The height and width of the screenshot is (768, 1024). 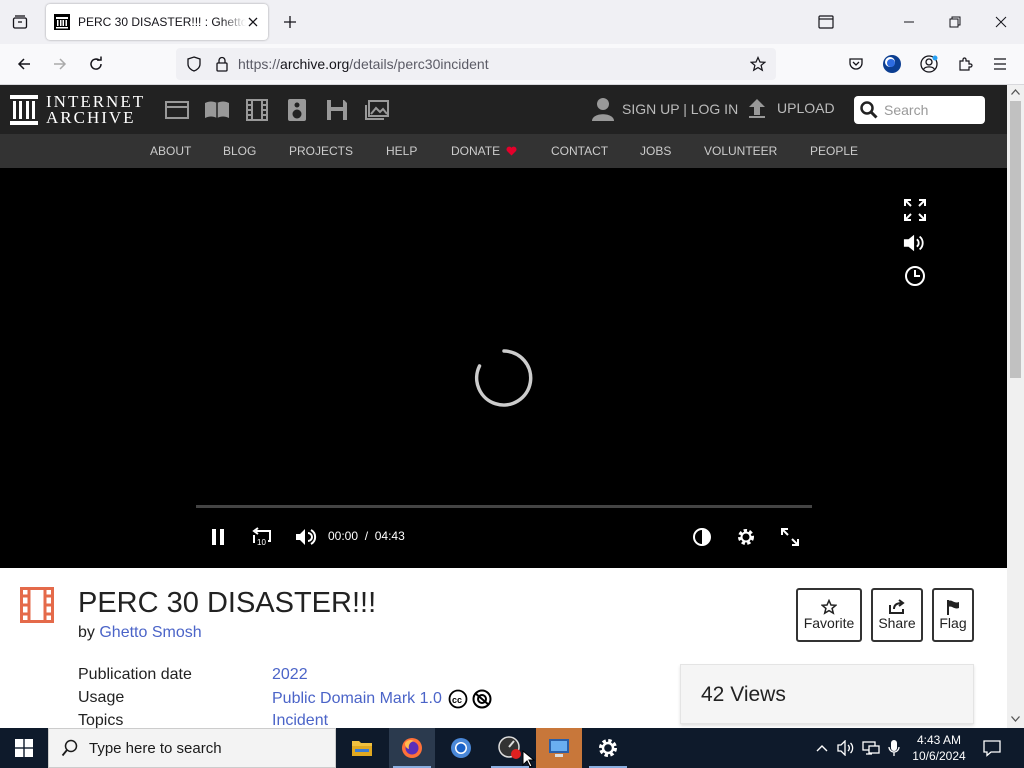 I want to click on chrome-taskbar-icon, so click(x=461, y=748).